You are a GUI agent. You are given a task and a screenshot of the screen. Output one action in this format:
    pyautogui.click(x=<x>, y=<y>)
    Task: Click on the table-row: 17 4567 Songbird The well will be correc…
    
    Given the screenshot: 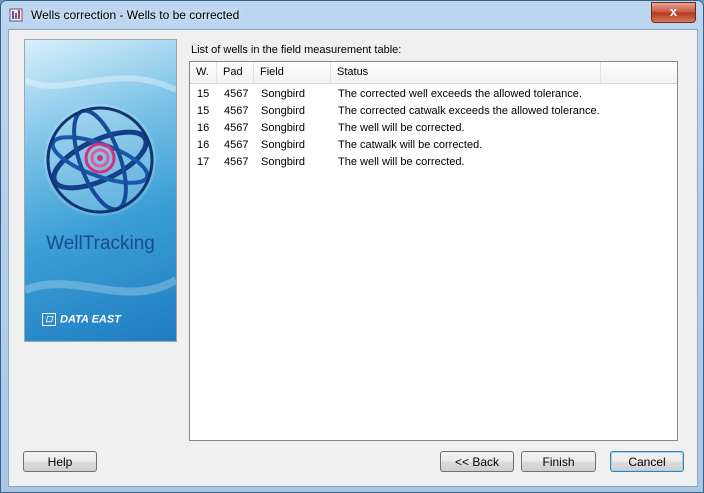 What is the action you would take?
    pyautogui.click(x=433, y=162)
    